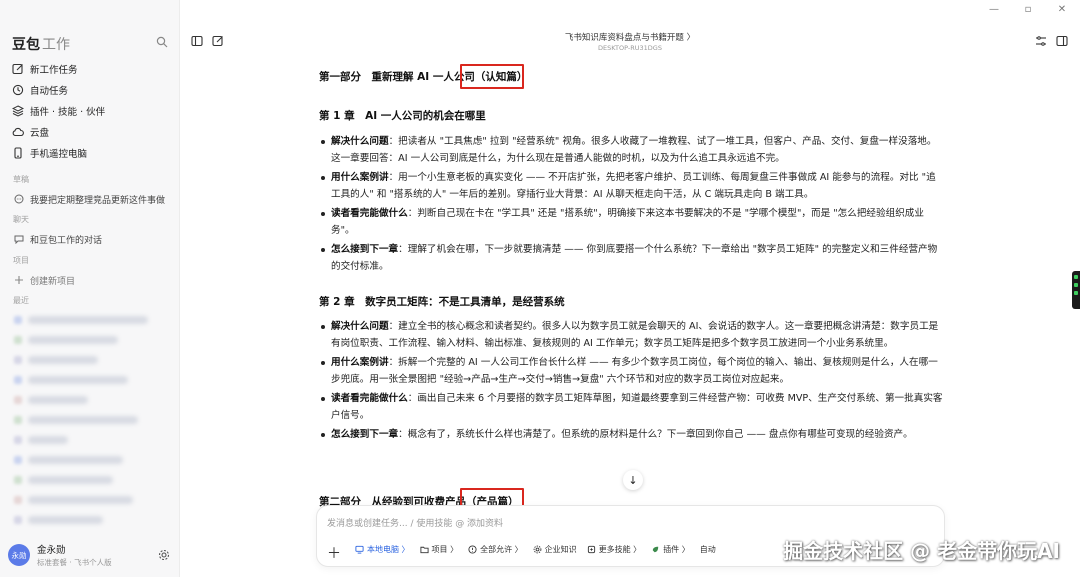 This screenshot has width=1080, height=577. I want to click on chip-more-skills: 更多技能 〉, so click(614, 549).